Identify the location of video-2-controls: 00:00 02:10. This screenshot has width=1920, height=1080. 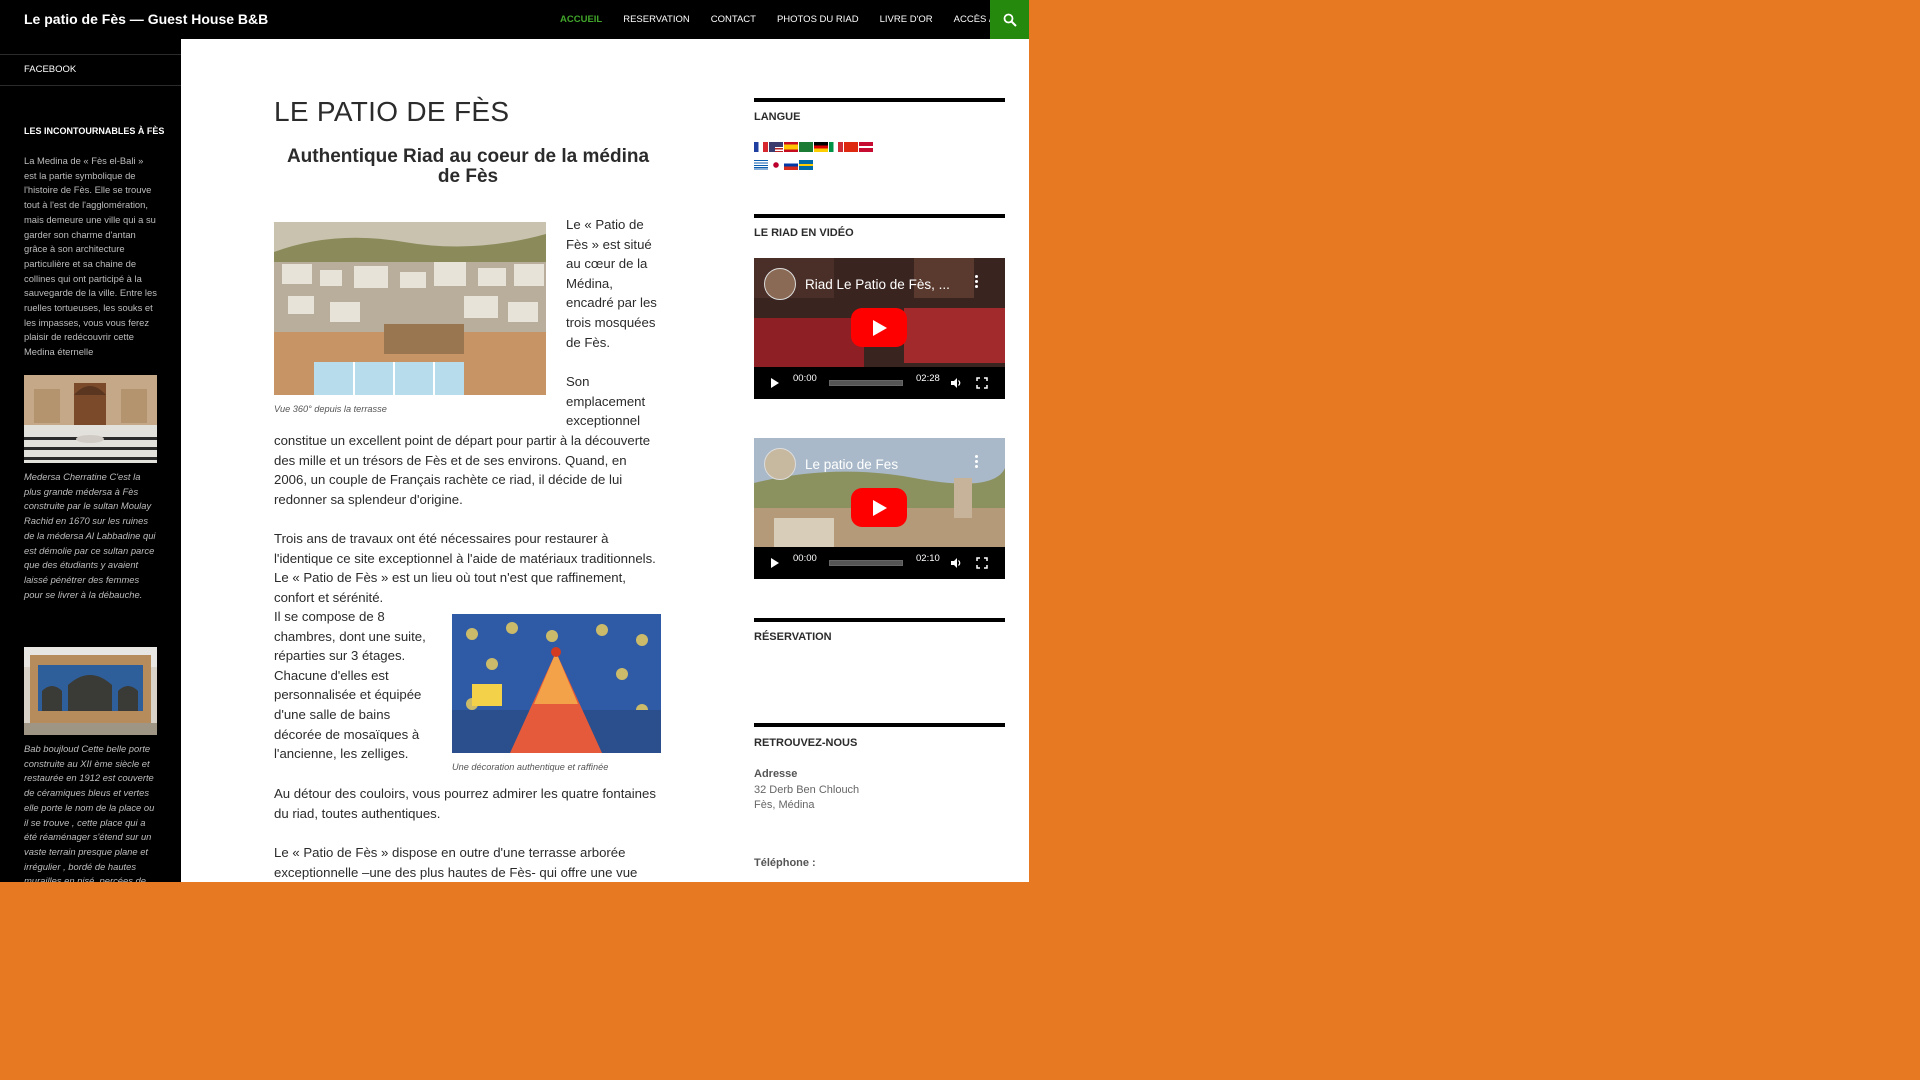
(879, 563).